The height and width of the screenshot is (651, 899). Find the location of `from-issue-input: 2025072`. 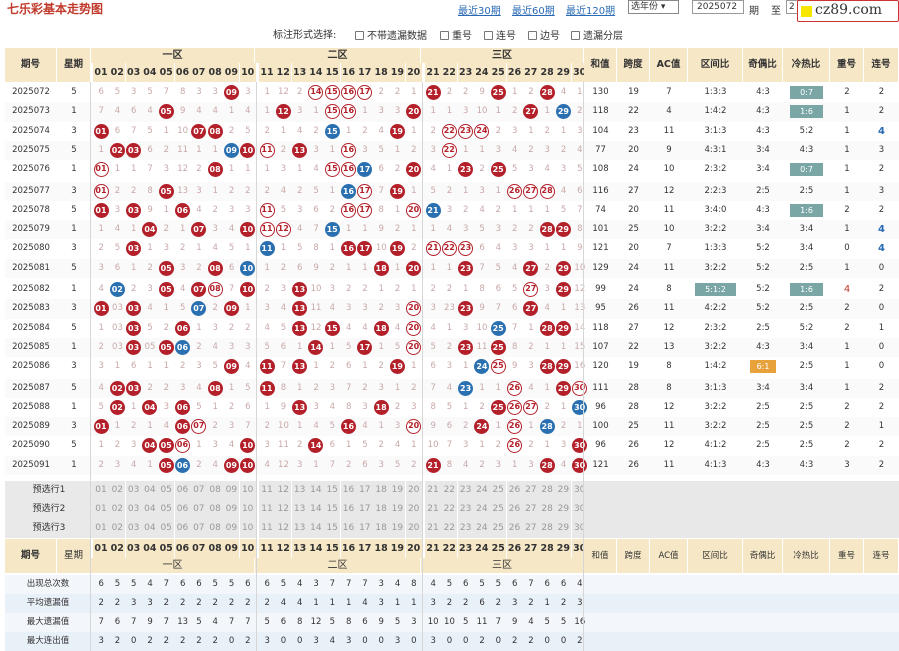

from-issue-input: 2025072 is located at coordinates (718, 7).